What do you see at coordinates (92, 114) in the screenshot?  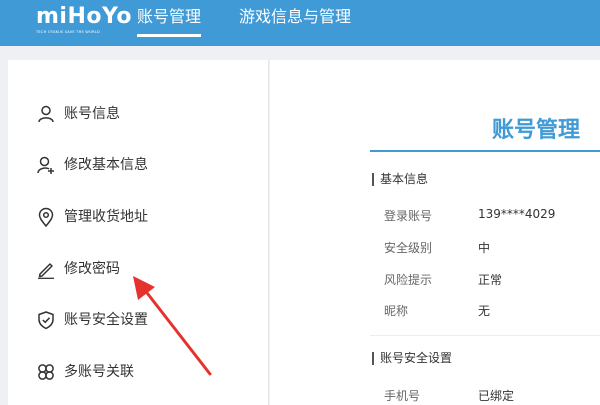 I see `sidebar-item-label: 账号信息` at bounding box center [92, 114].